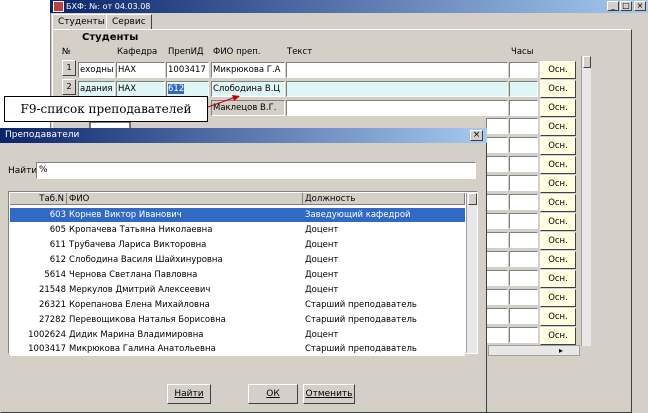  What do you see at coordinates (57, 230) in the screenshot?
I see `tab-number: 605` at bounding box center [57, 230].